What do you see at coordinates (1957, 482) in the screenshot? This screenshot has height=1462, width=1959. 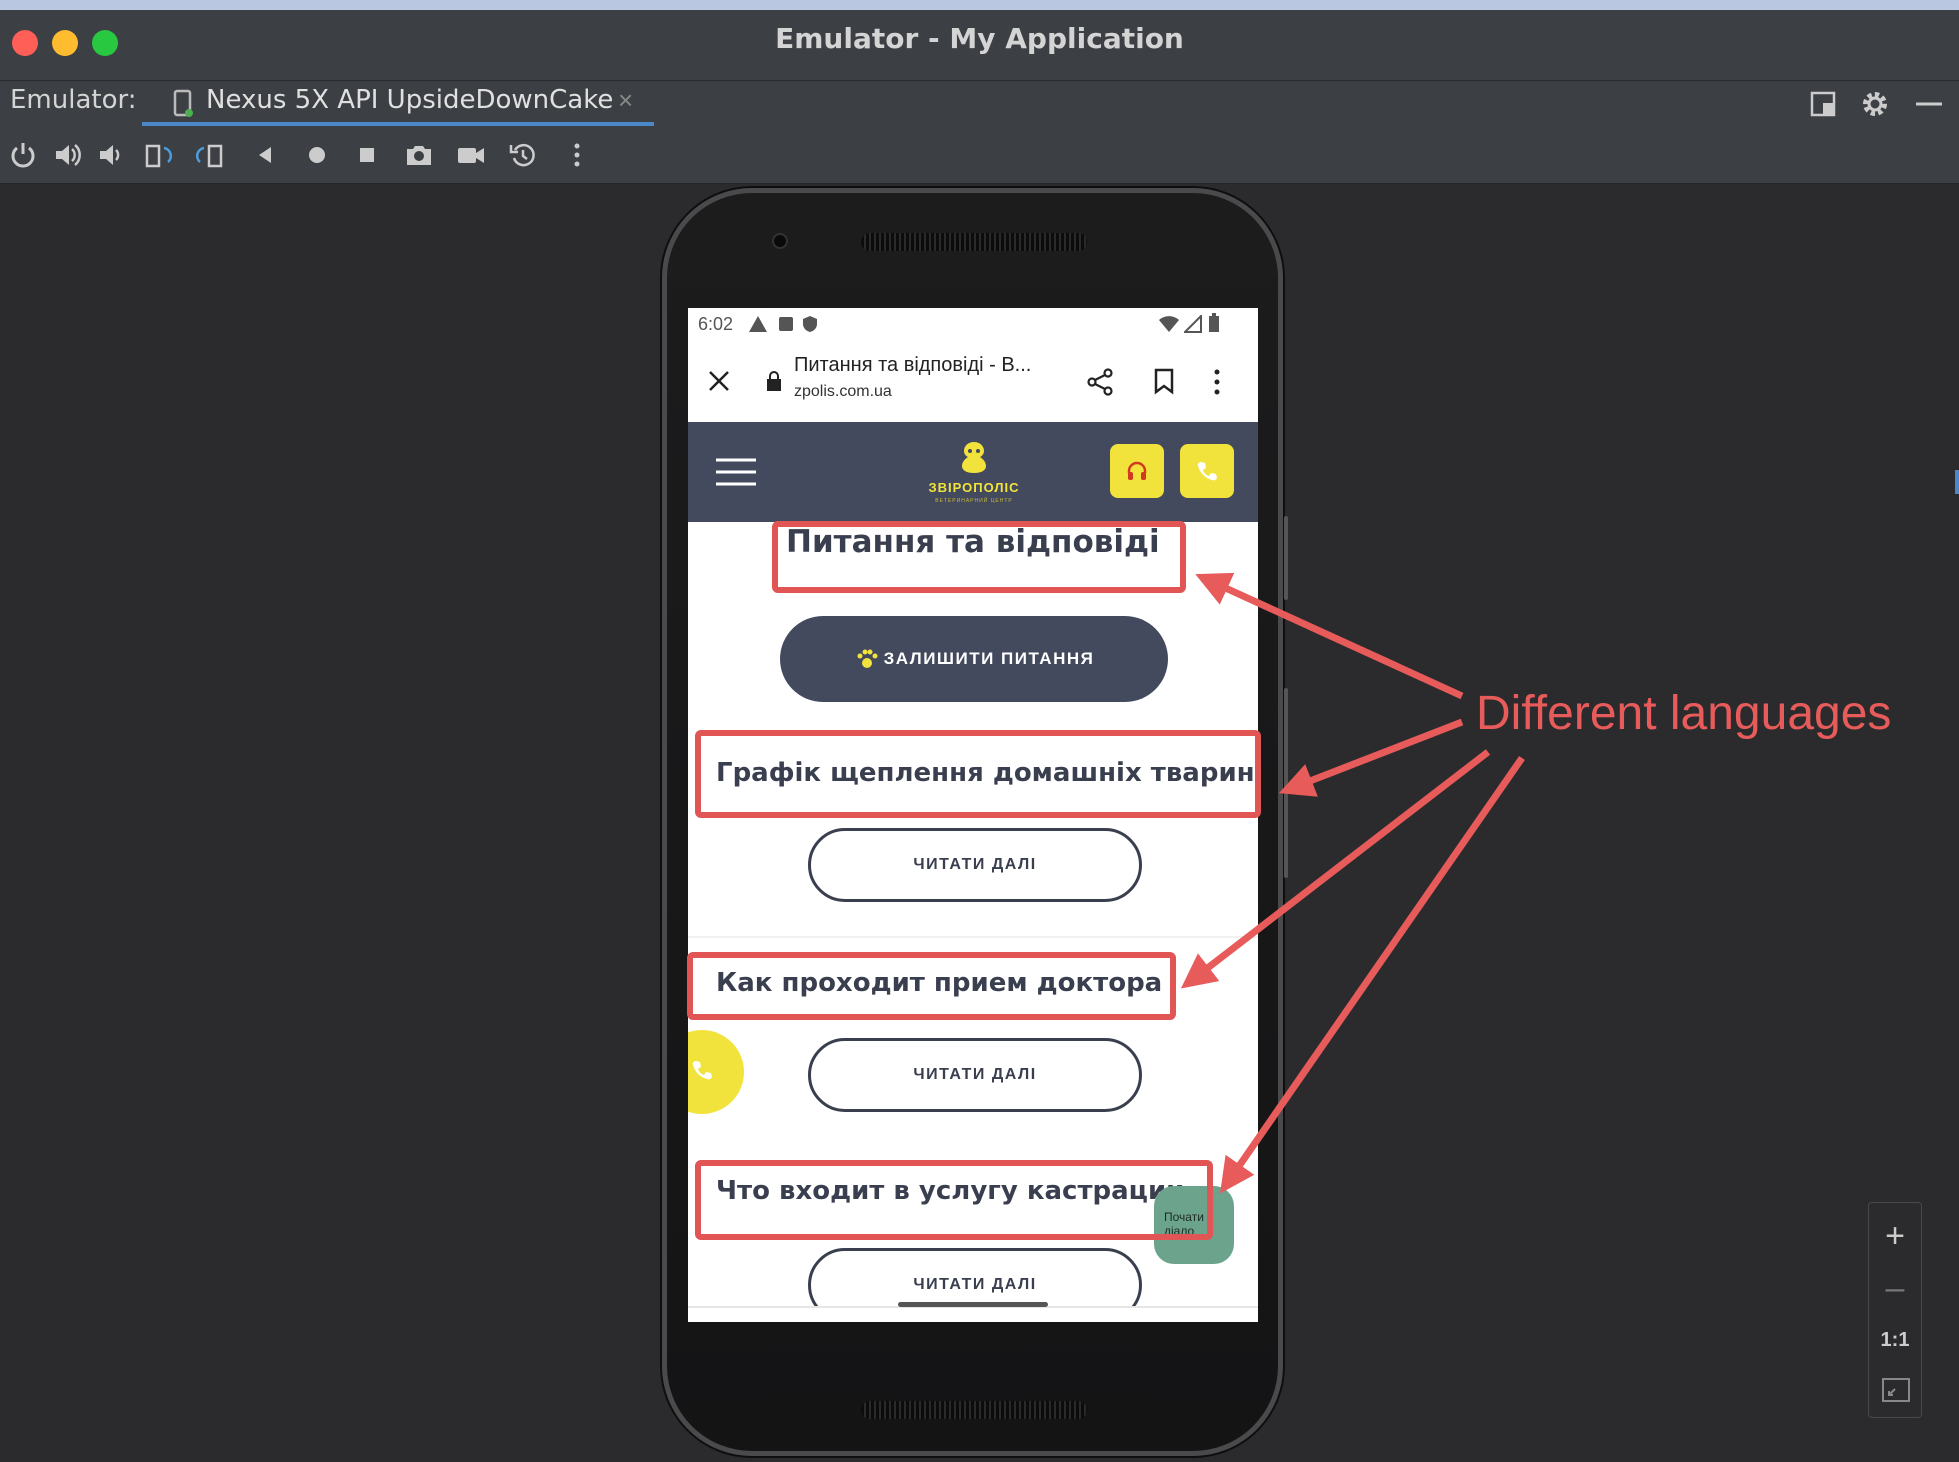 I see `edge-indicator` at bounding box center [1957, 482].